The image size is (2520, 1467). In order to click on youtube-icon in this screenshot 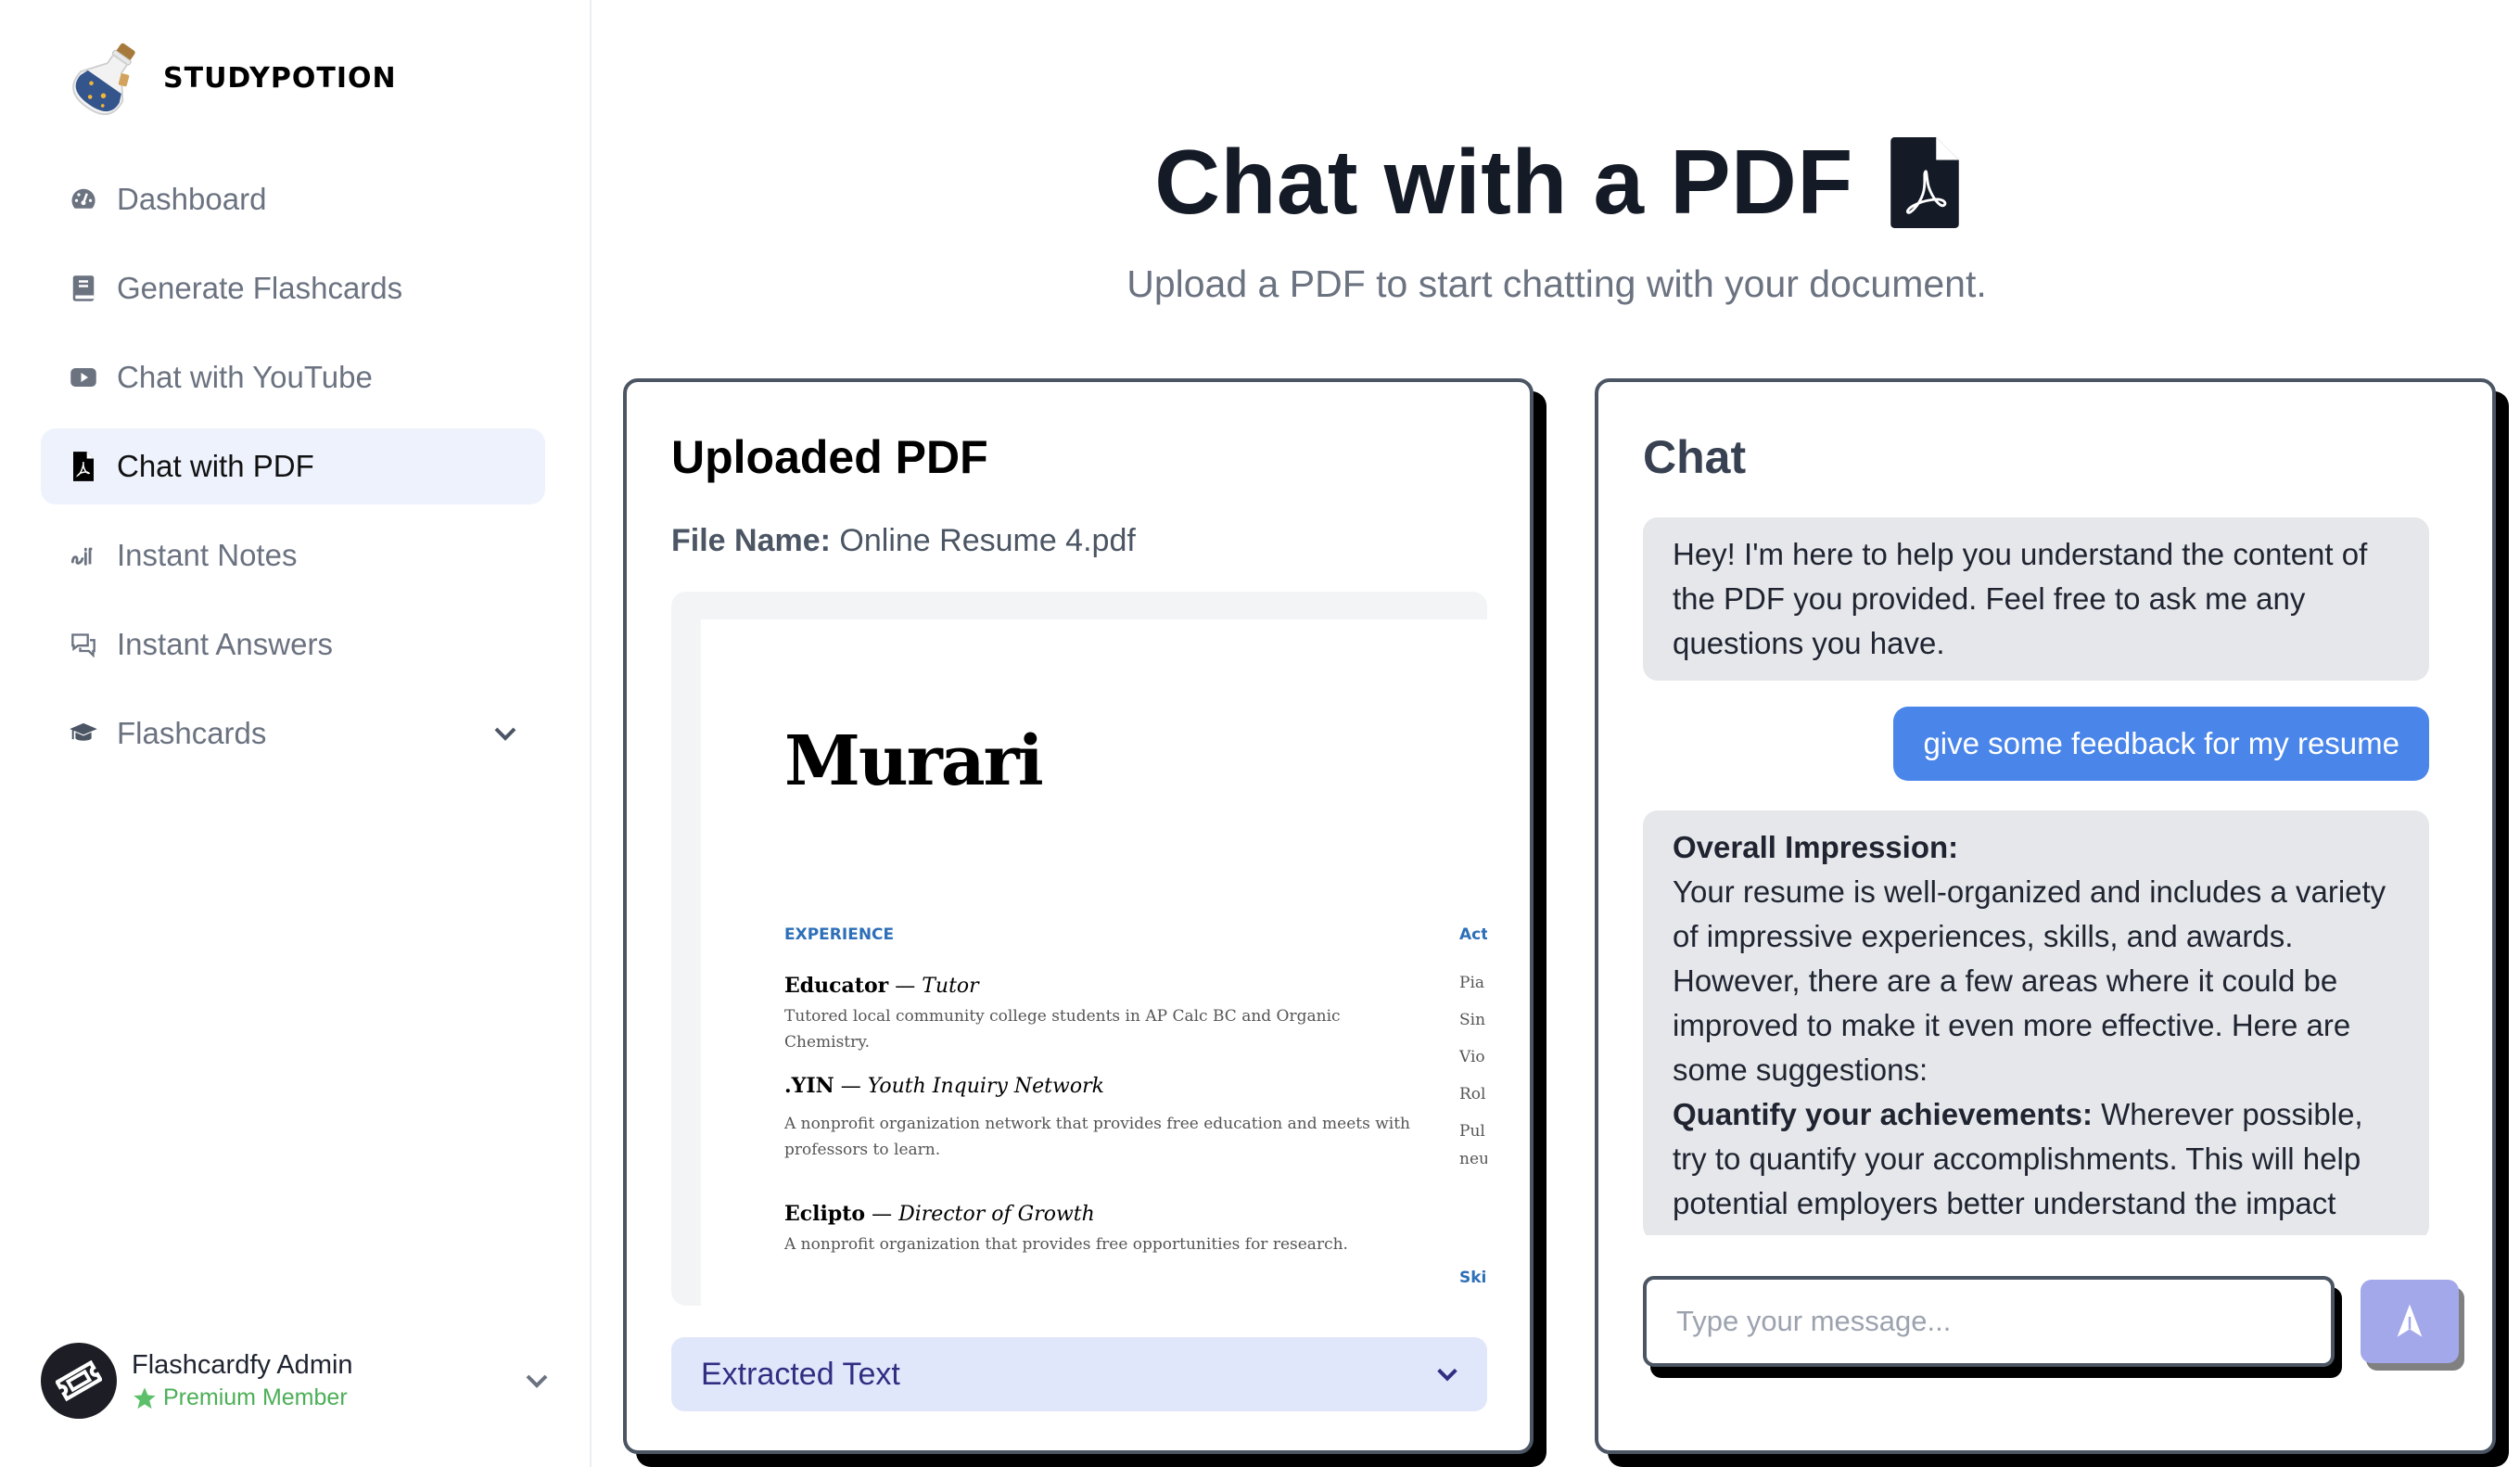, I will do `click(83, 377)`.